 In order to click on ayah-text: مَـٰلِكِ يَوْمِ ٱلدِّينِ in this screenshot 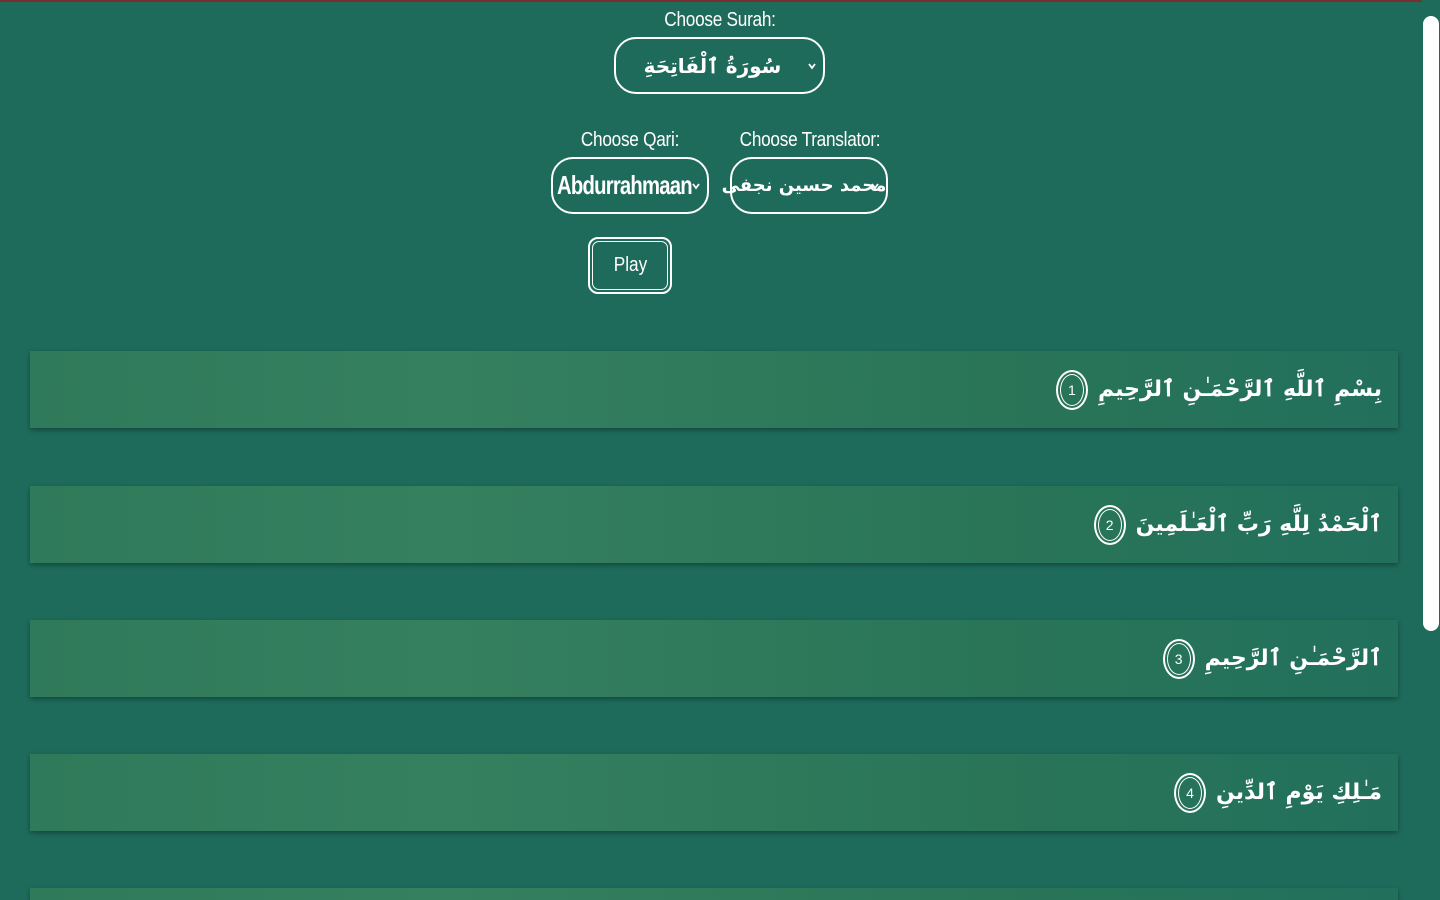, I will do `click(1298, 792)`.